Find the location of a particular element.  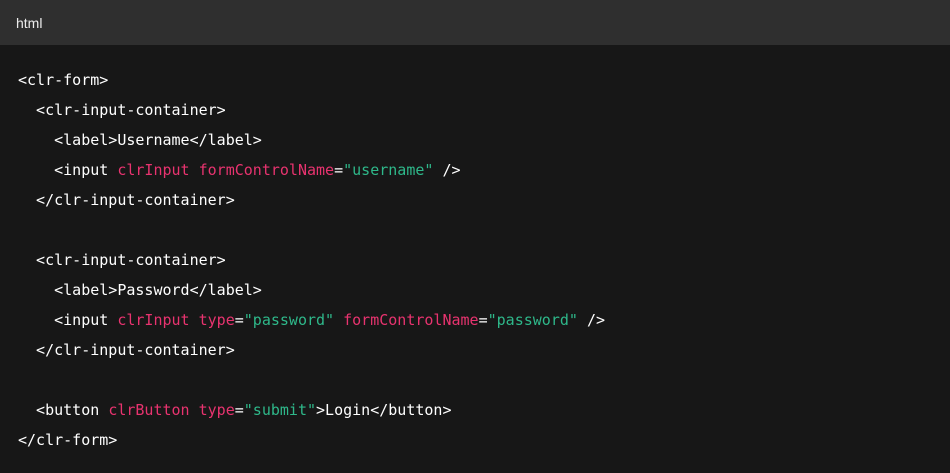

code-token-tag: </clr-form> is located at coordinates (68, 440).